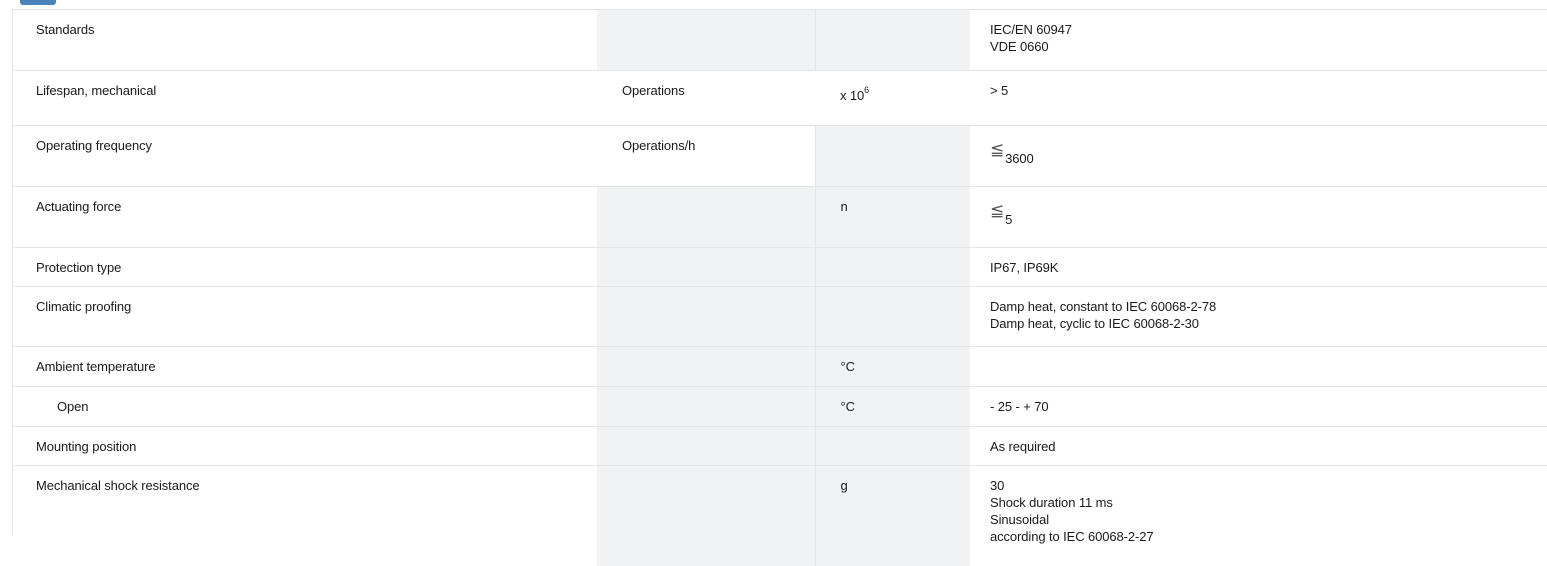  What do you see at coordinates (305, 516) in the screenshot?
I see `row-label: Mechanical shock resistance` at bounding box center [305, 516].